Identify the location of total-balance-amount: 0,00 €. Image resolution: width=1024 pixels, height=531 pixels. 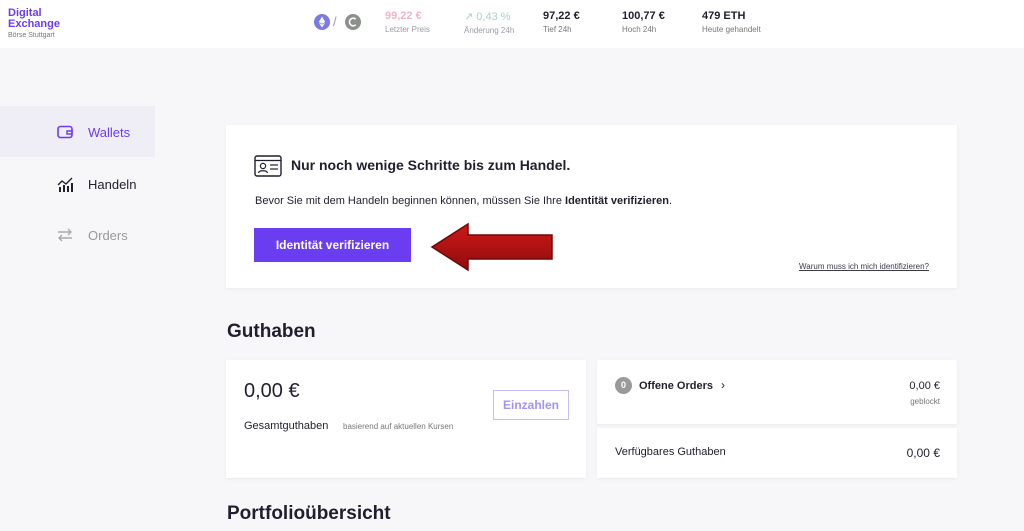
(272, 391).